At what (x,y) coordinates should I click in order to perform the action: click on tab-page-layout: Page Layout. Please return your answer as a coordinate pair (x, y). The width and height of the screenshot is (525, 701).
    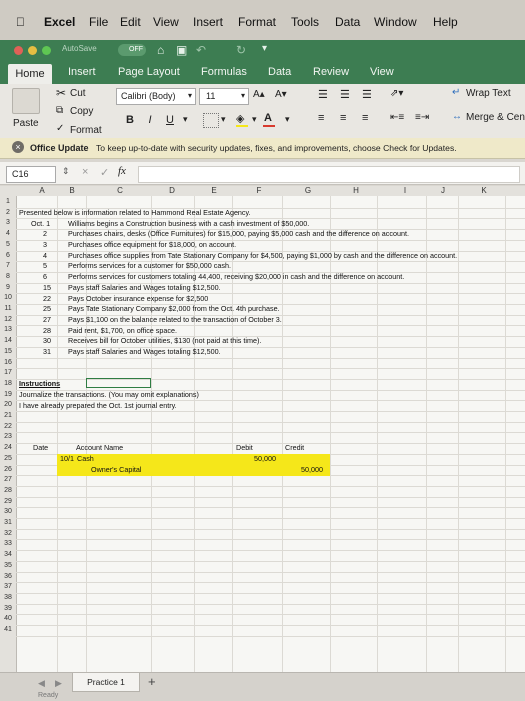
    Looking at the image, I should click on (149, 72).